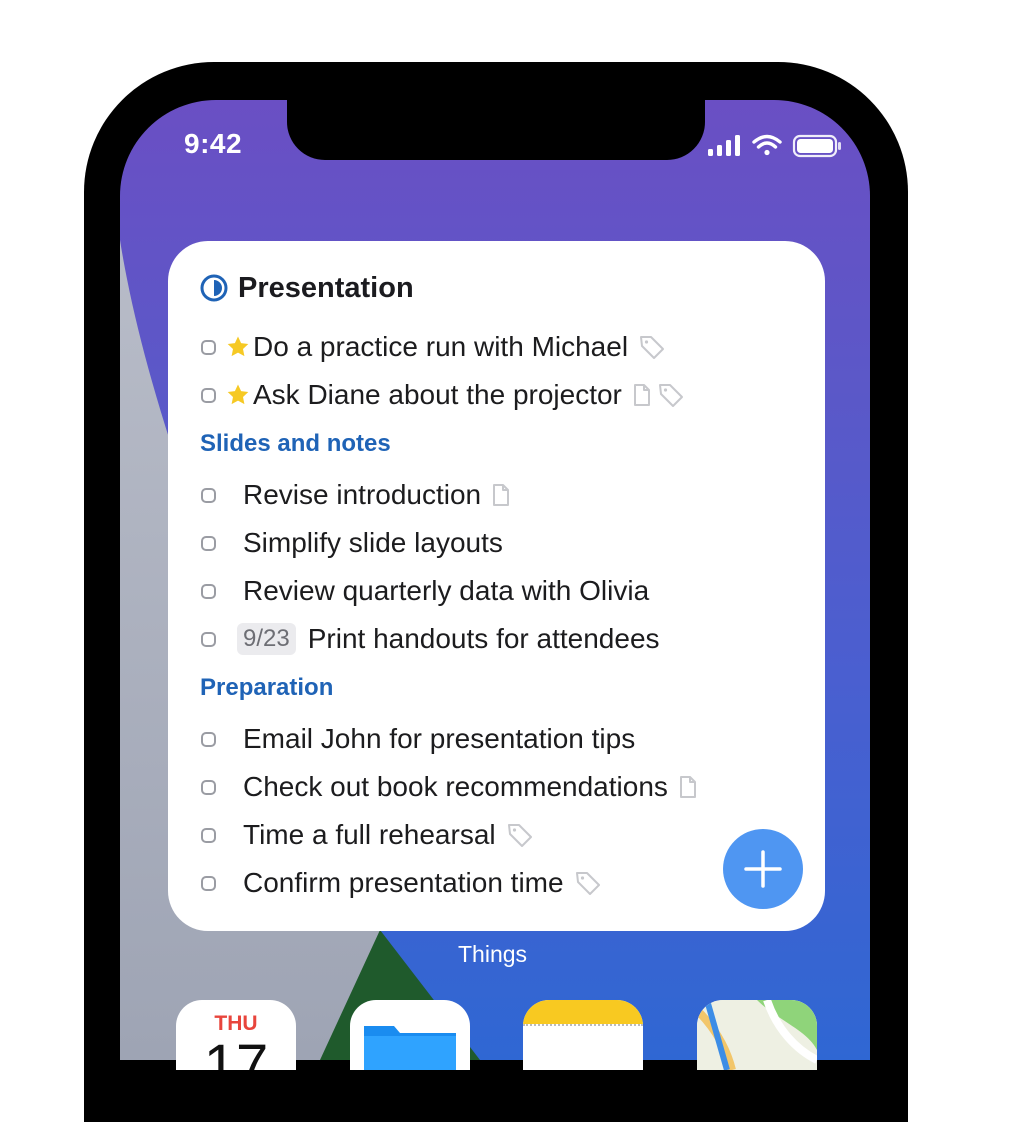 This screenshot has height=1122, width=1012. What do you see at coordinates (455, 786) in the screenshot?
I see `todo-label: Check out book recommendations` at bounding box center [455, 786].